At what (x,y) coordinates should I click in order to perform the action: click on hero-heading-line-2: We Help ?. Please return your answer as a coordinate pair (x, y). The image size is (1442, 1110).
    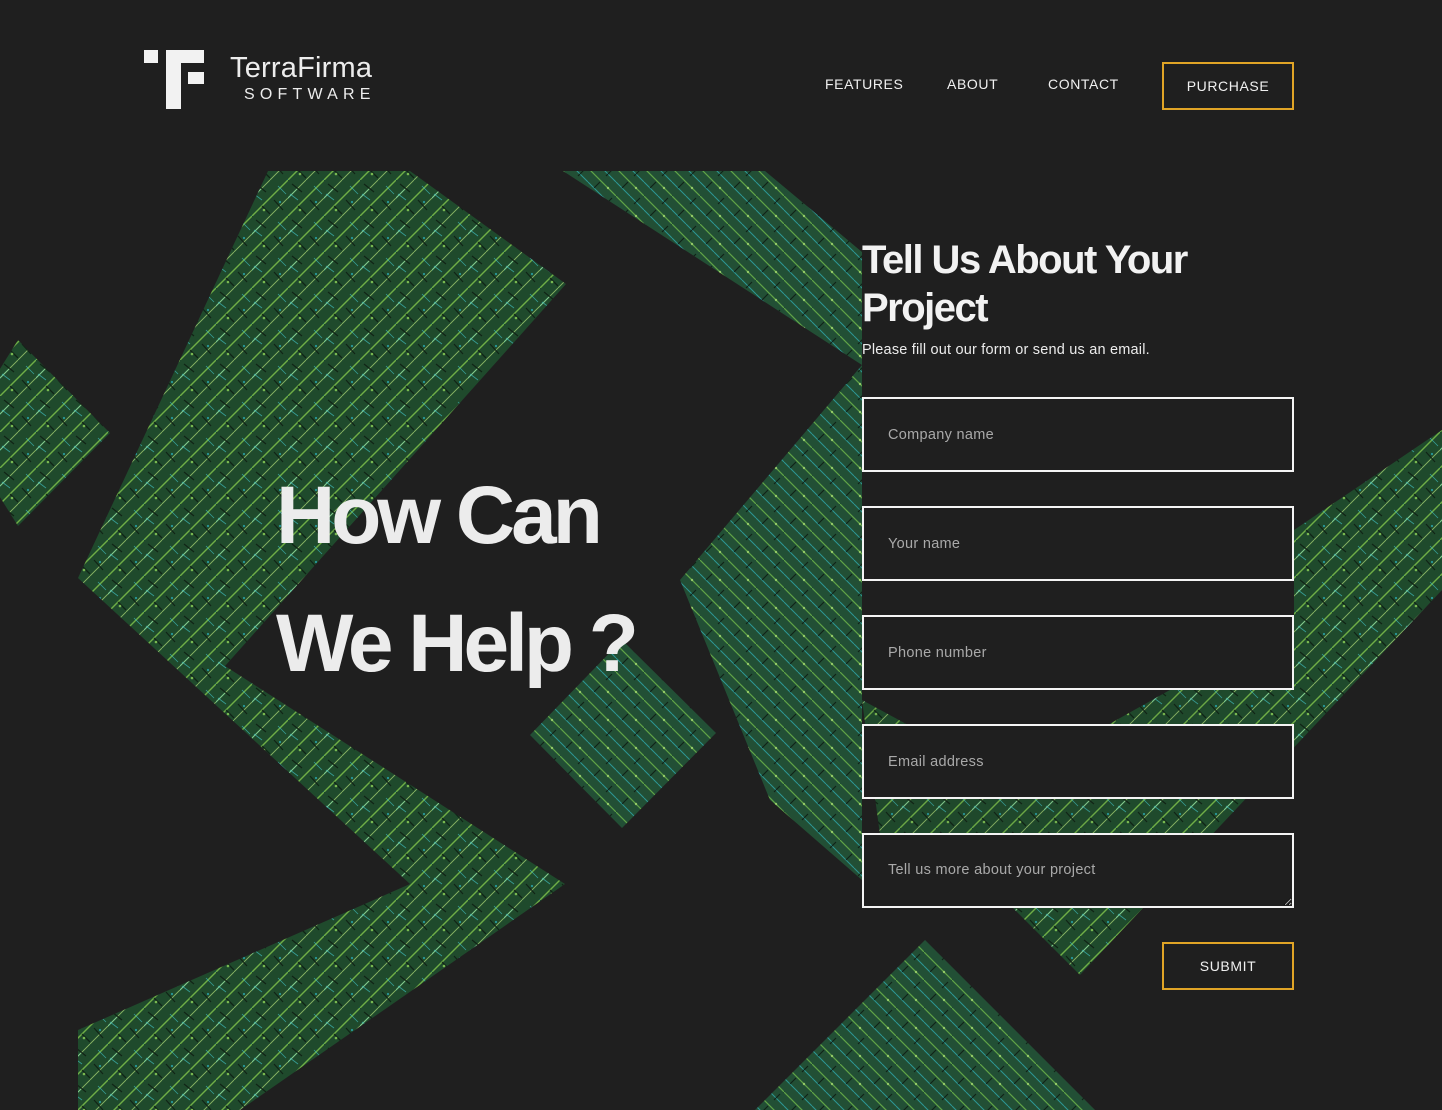
    Looking at the image, I should click on (457, 643).